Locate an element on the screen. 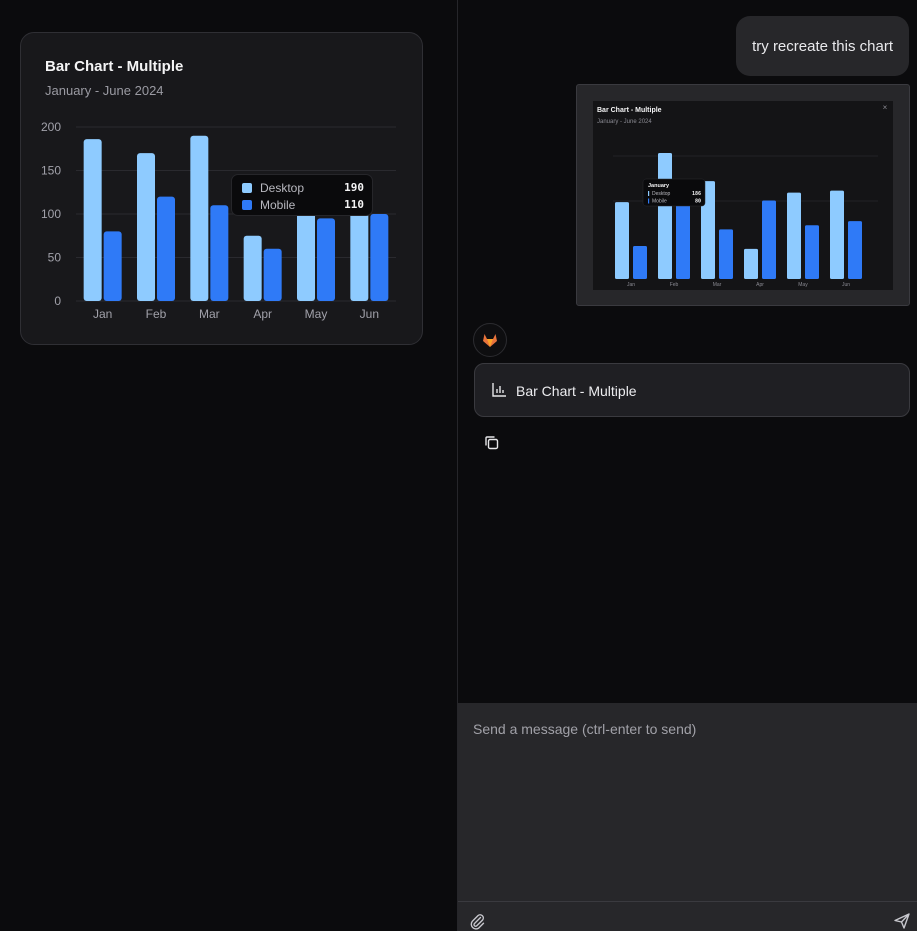  bar-mobile-may is located at coordinates (326, 259).